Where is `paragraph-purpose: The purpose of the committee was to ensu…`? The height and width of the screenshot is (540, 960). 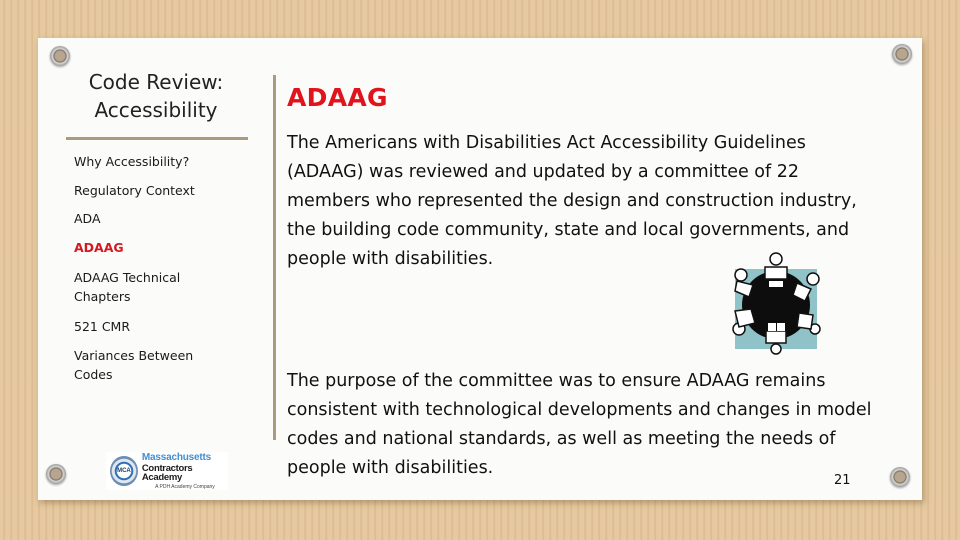
paragraph-purpose: The purpose of the committee was to ensu… is located at coordinates (579, 424).